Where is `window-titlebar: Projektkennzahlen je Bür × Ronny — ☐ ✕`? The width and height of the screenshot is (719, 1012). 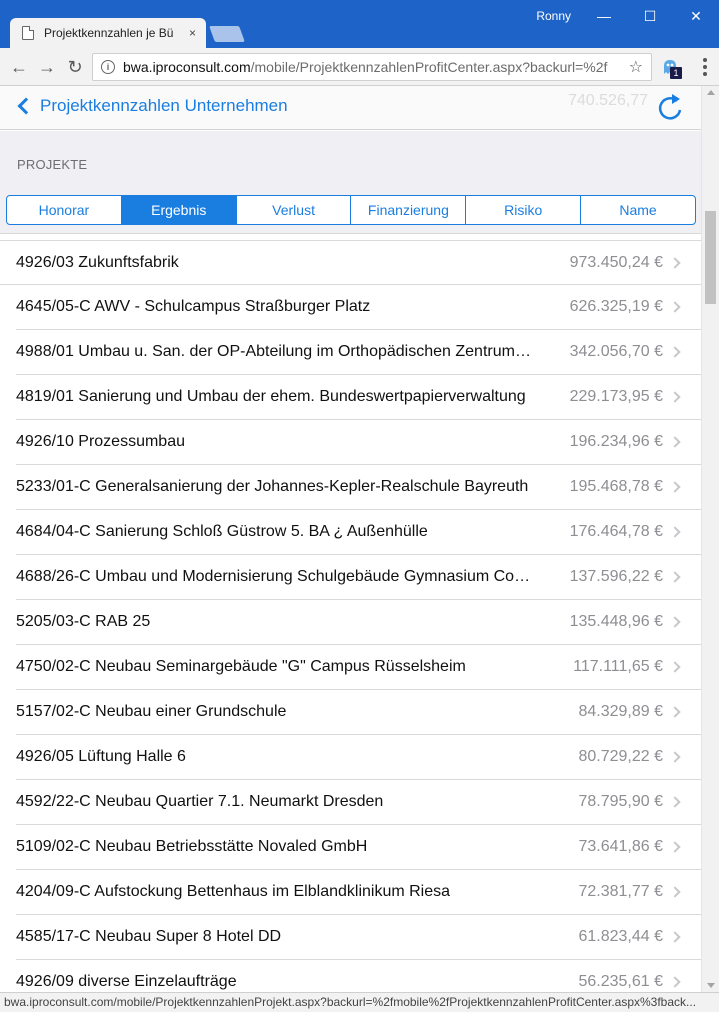
window-titlebar: Projektkennzahlen je Bür × Ronny — ☐ ✕ is located at coordinates (359, 24).